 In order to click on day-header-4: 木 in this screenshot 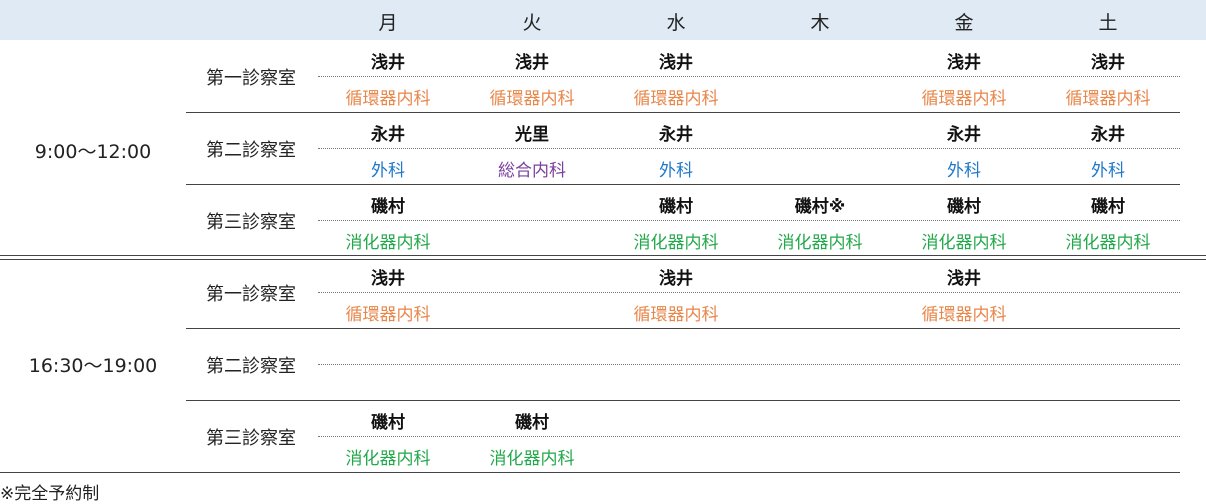, I will do `click(820, 23)`.